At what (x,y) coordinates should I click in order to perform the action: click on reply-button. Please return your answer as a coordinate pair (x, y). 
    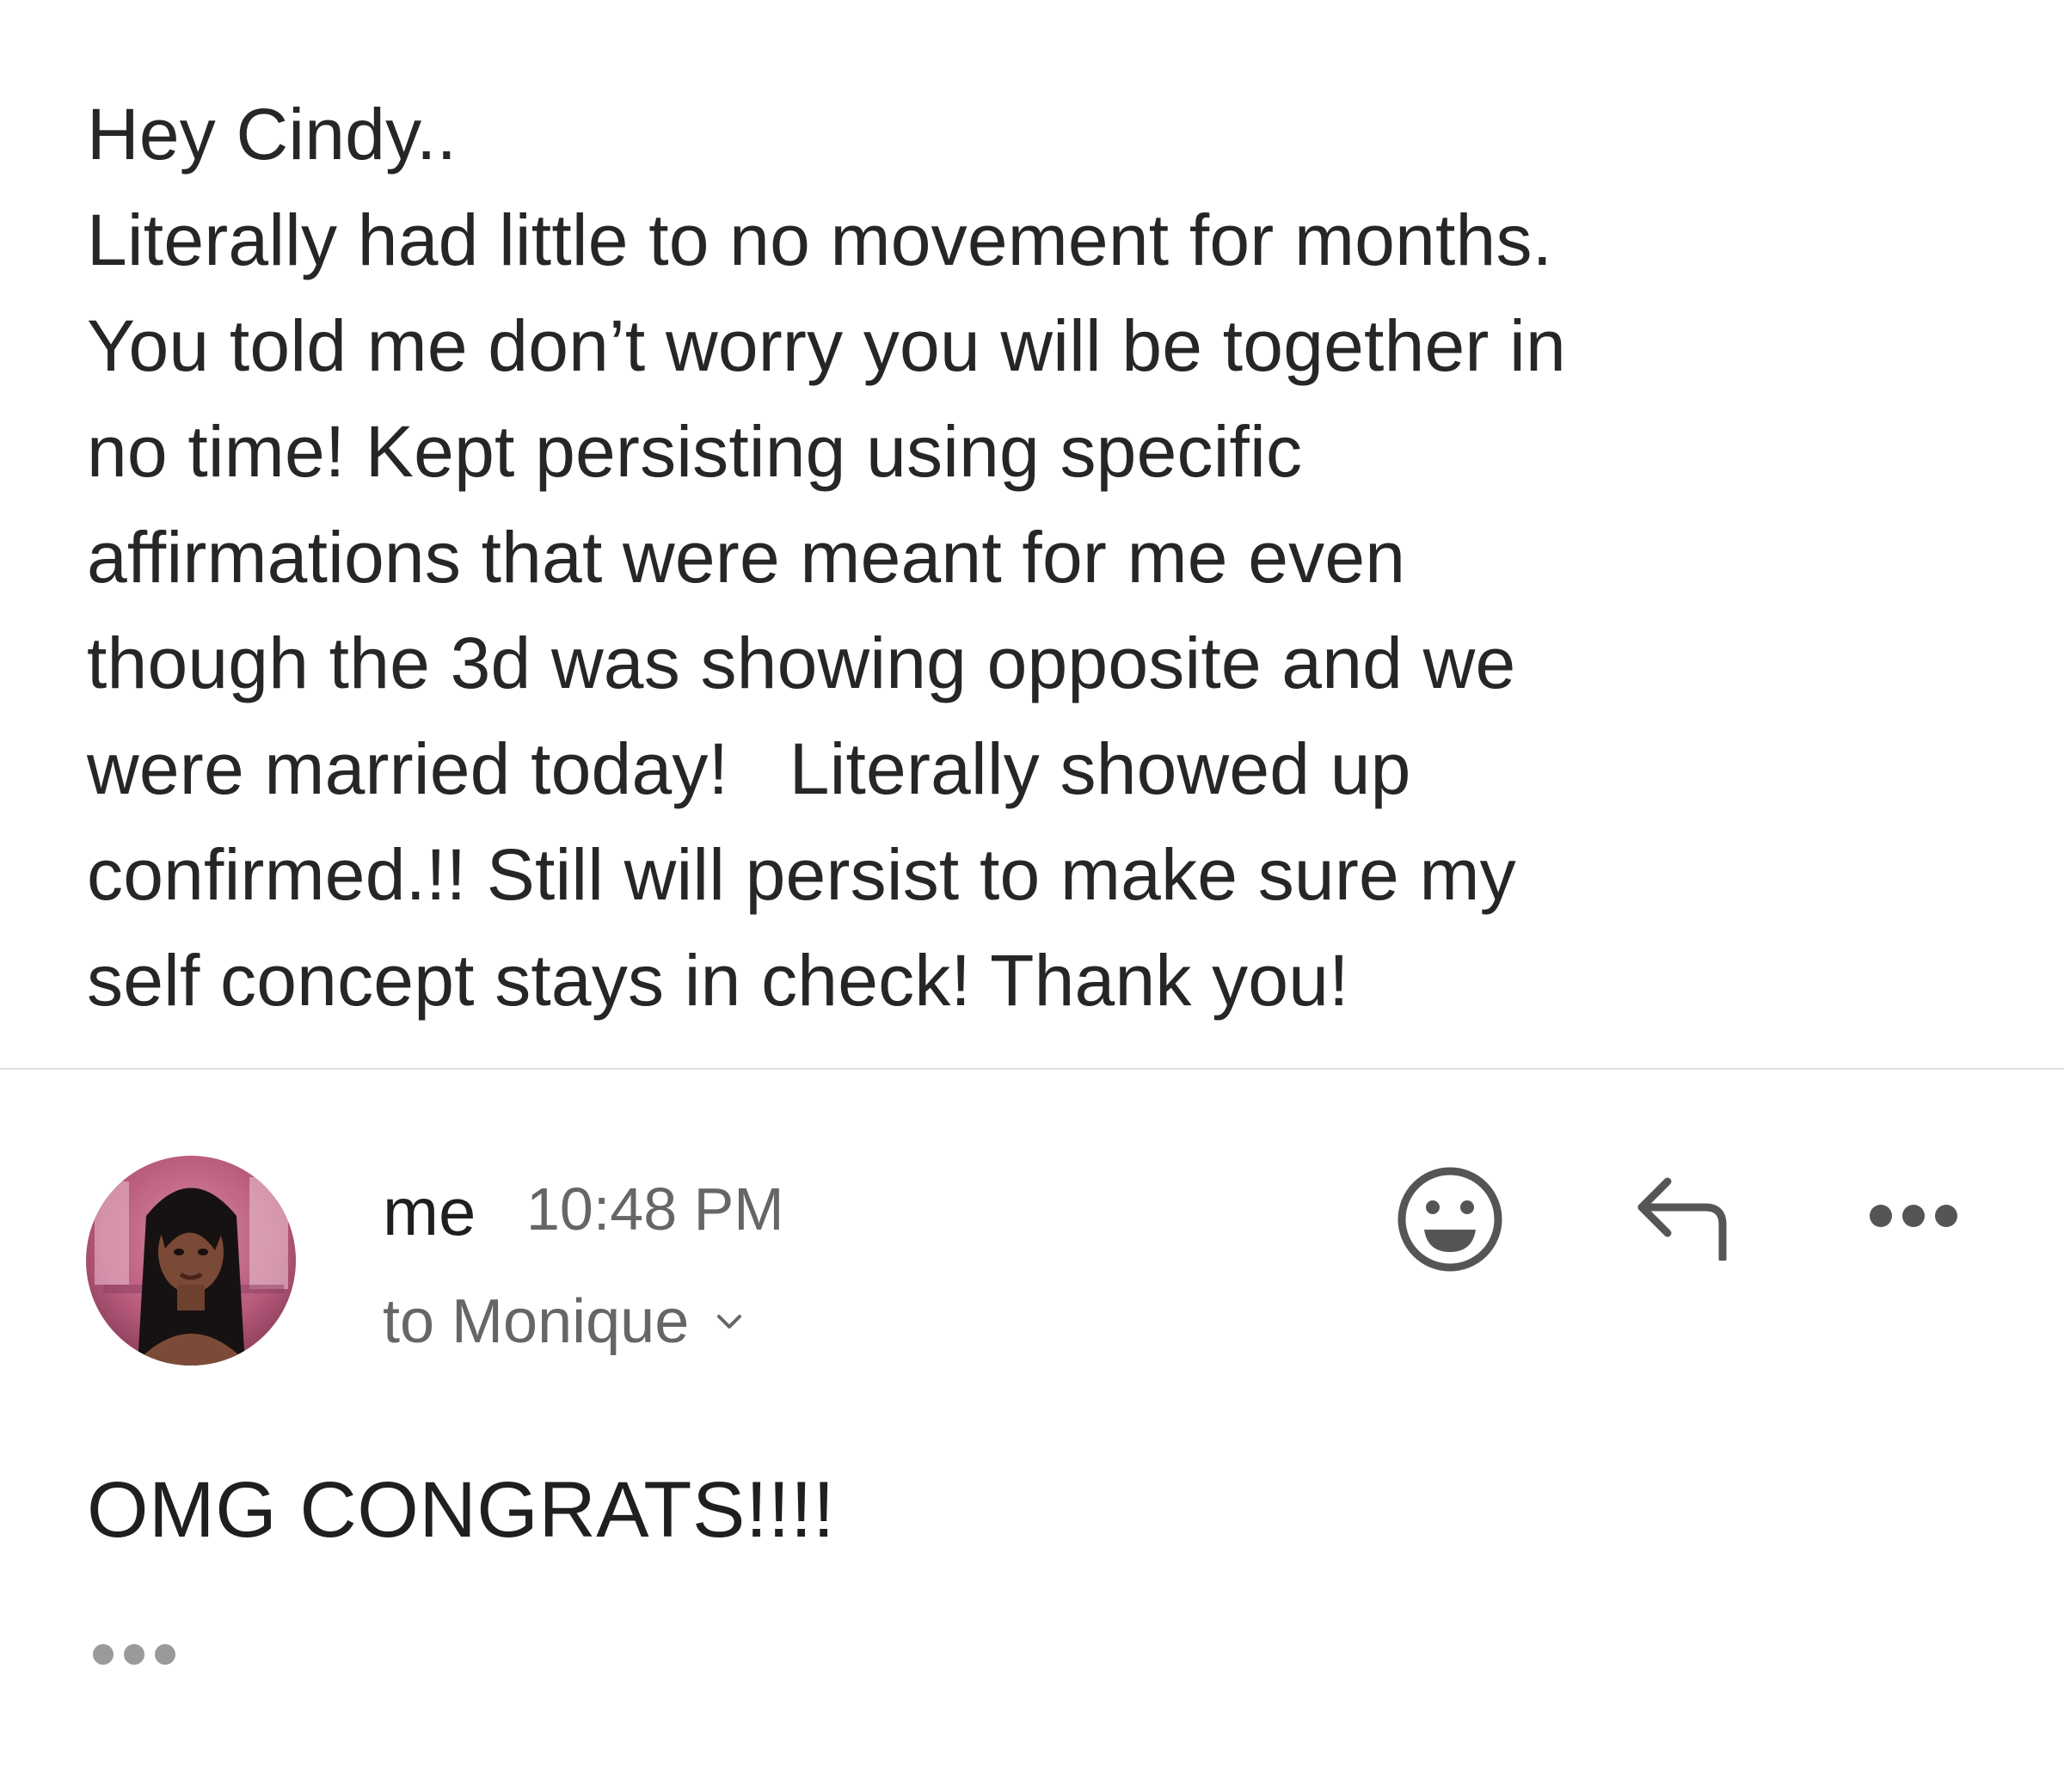
    Looking at the image, I should click on (1682, 1219).